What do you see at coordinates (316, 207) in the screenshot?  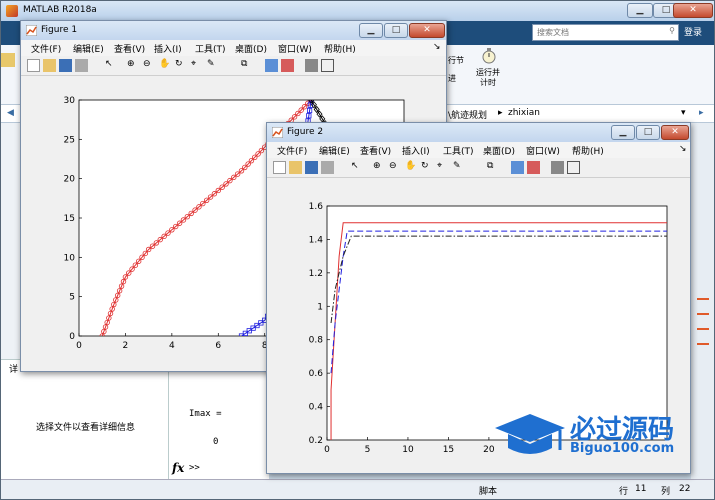 I see `y-tick-label: 1.6` at bounding box center [316, 207].